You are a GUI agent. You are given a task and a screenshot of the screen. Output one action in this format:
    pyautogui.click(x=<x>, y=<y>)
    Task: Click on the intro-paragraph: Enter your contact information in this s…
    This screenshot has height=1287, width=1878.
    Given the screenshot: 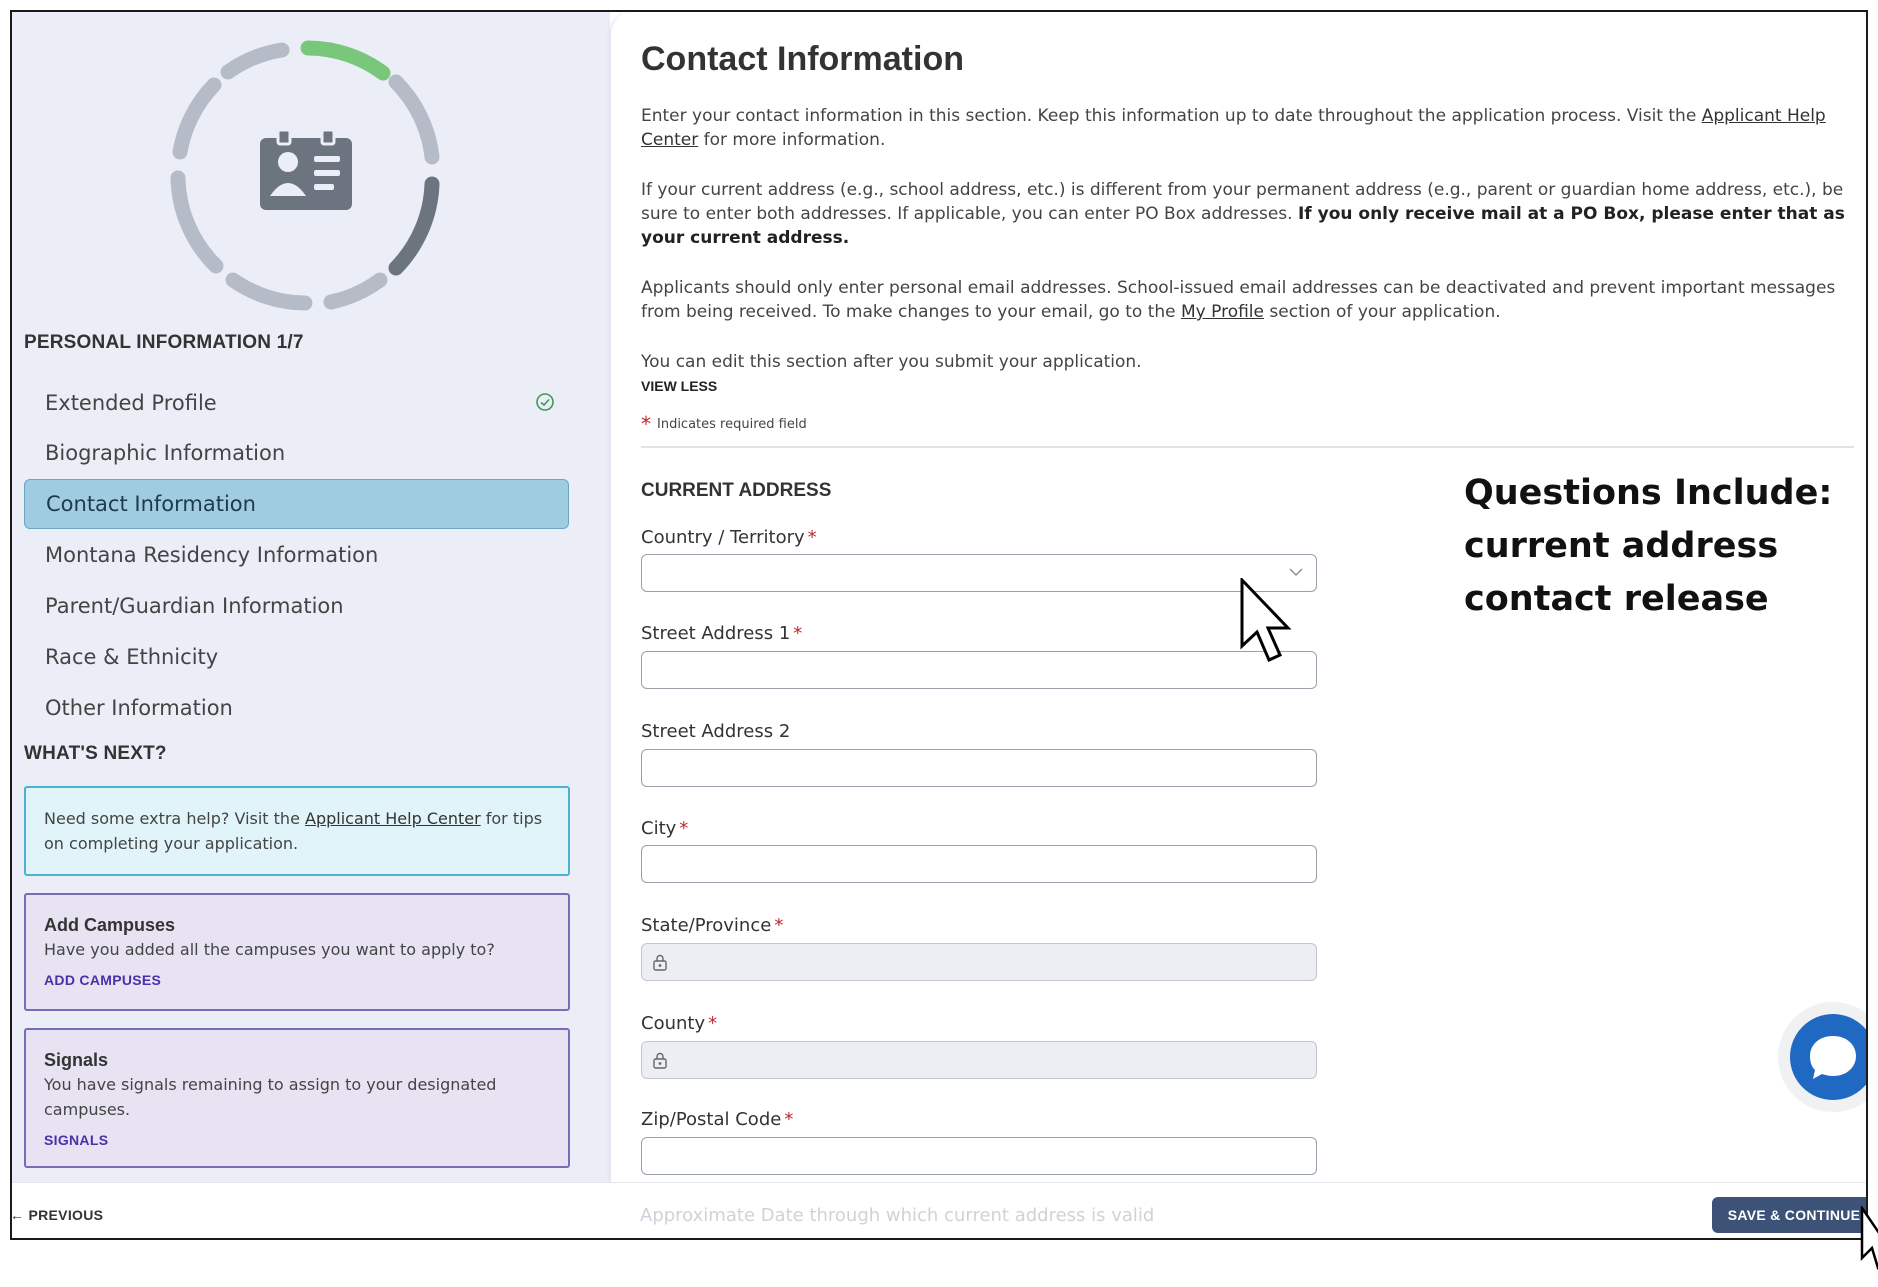 What is the action you would take?
    pyautogui.click(x=1253, y=128)
    